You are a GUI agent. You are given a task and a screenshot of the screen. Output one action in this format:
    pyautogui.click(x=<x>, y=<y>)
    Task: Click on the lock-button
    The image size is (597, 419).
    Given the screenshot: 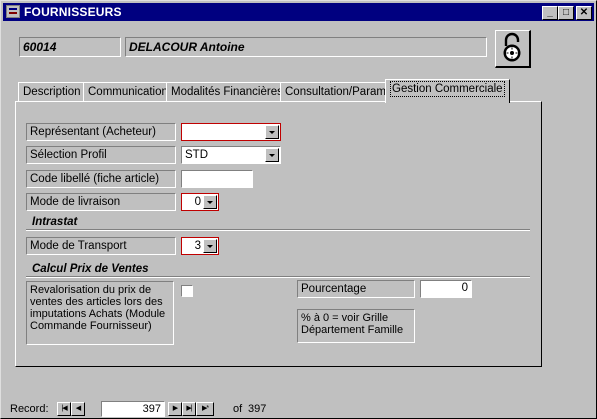 What is the action you would take?
    pyautogui.click(x=513, y=49)
    